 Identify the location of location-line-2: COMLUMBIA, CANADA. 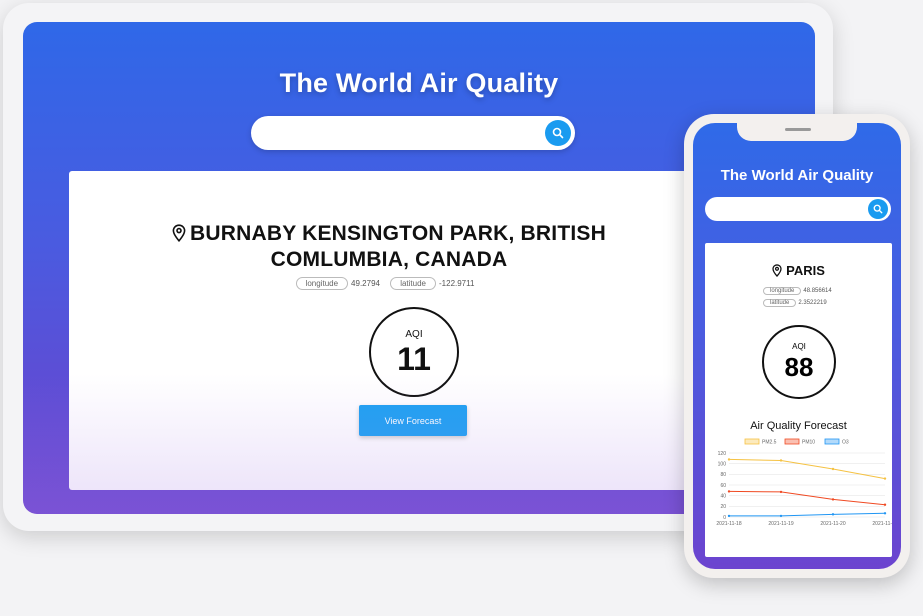
(389, 259).